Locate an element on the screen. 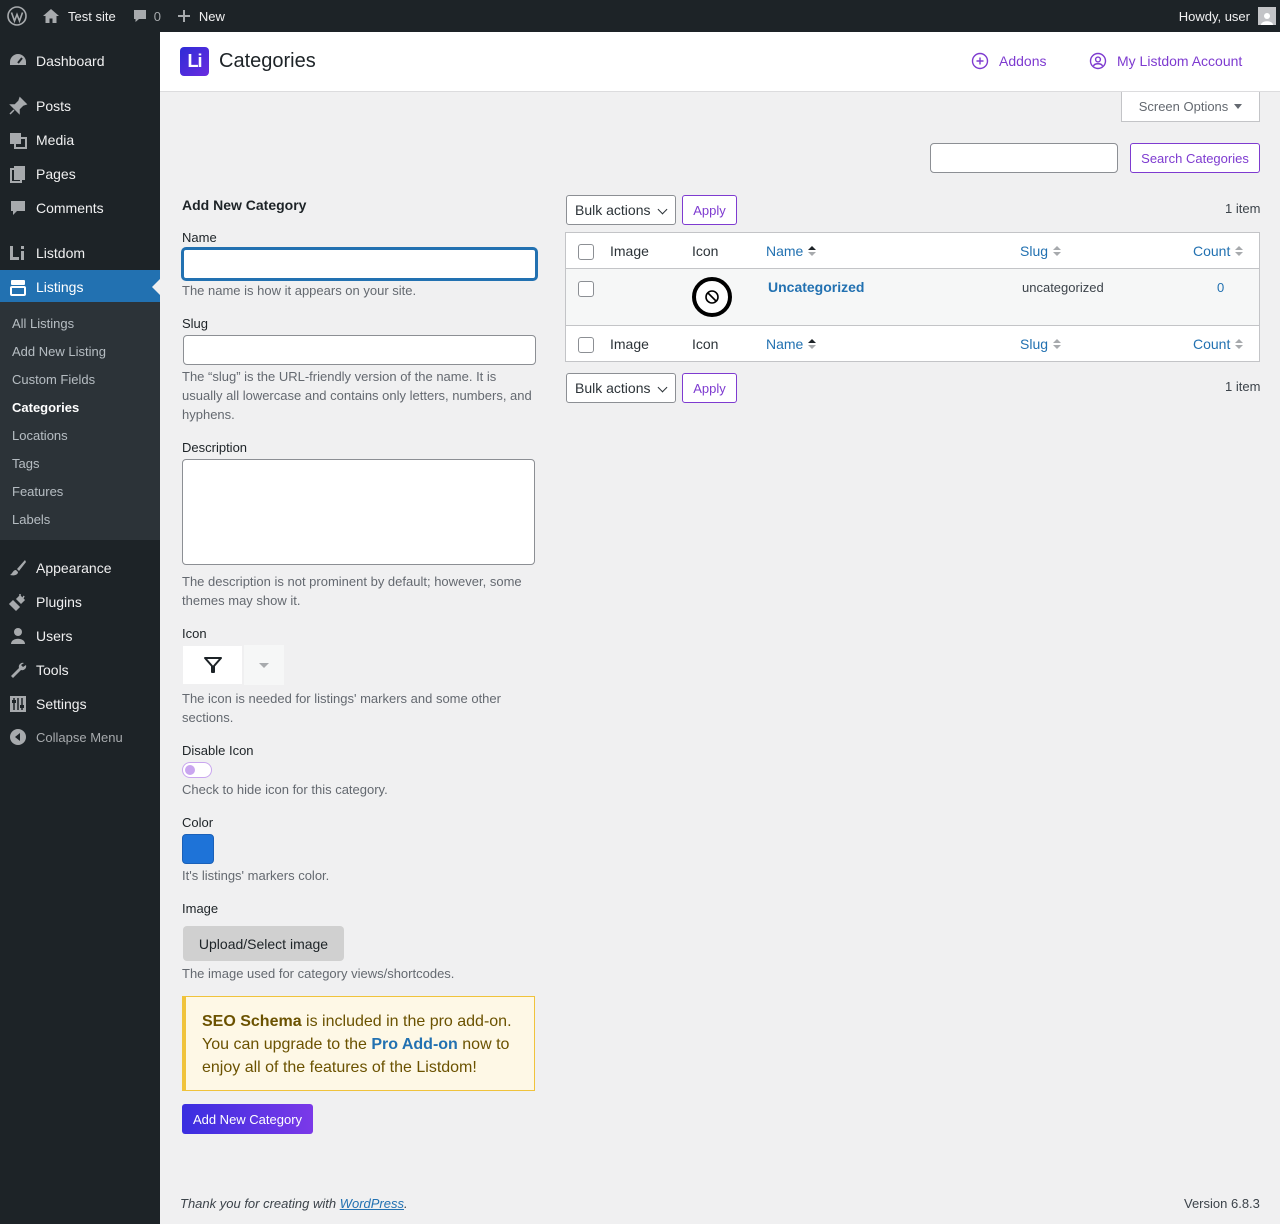 The width and height of the screenshot is (1280, 1224). disable-icon-toggle is located at coordinates (197, 770).